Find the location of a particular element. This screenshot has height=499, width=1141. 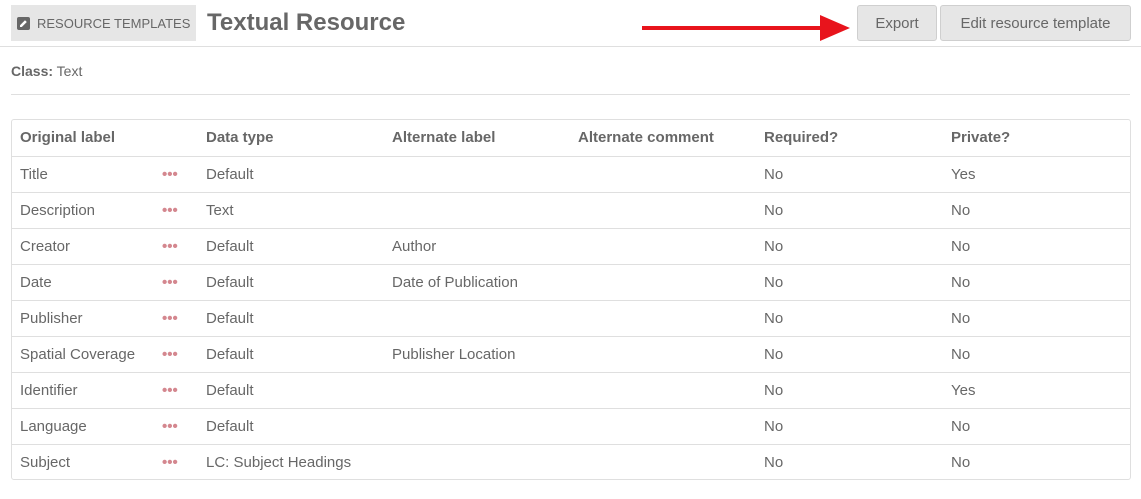

cell-original-label: Publisher is located at coordinates (87, 317).